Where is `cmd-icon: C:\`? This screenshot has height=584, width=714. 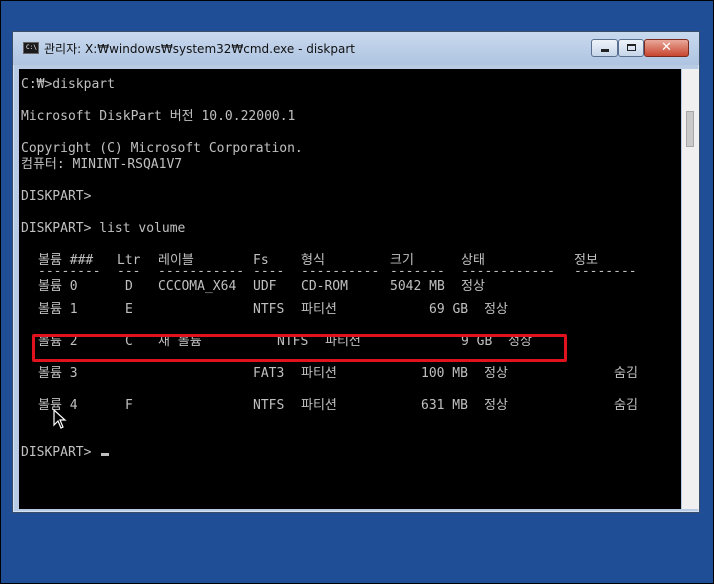 cmd-icon: C:\ is located at coordinates (31, 48).